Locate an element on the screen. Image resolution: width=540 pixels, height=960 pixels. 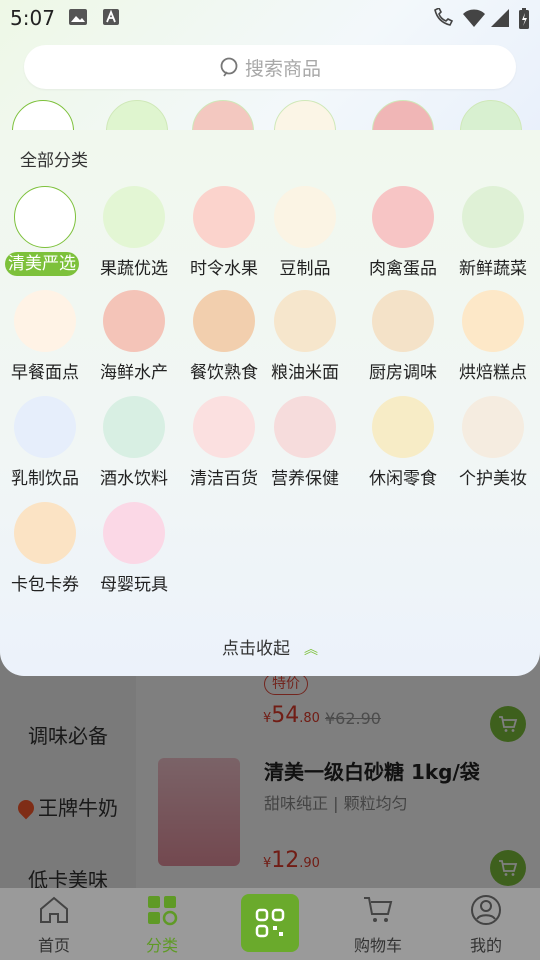
collapse-label: 点击收起 is located at coordinates (256, 649).